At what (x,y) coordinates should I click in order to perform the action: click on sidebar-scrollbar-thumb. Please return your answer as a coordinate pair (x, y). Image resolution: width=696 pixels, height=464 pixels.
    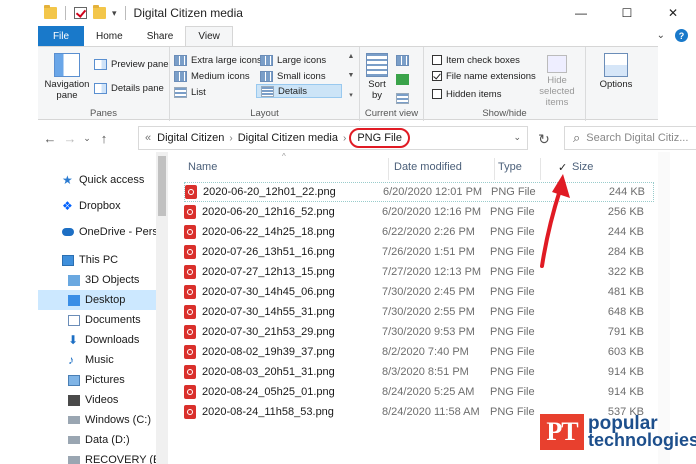
    Looking at the image, I should click on (162, 186).